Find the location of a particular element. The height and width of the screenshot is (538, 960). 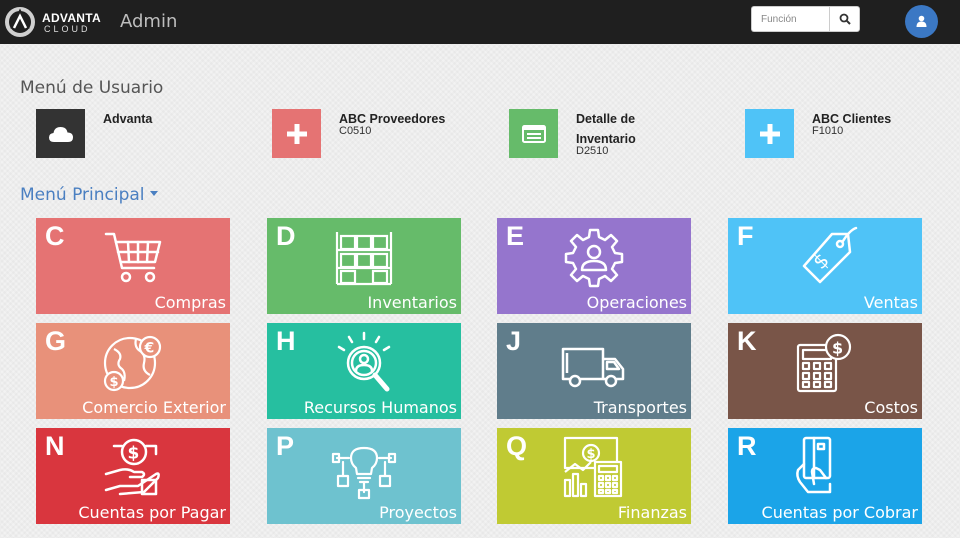

hand-money-icon: $ is located at coordinates (132, 467).